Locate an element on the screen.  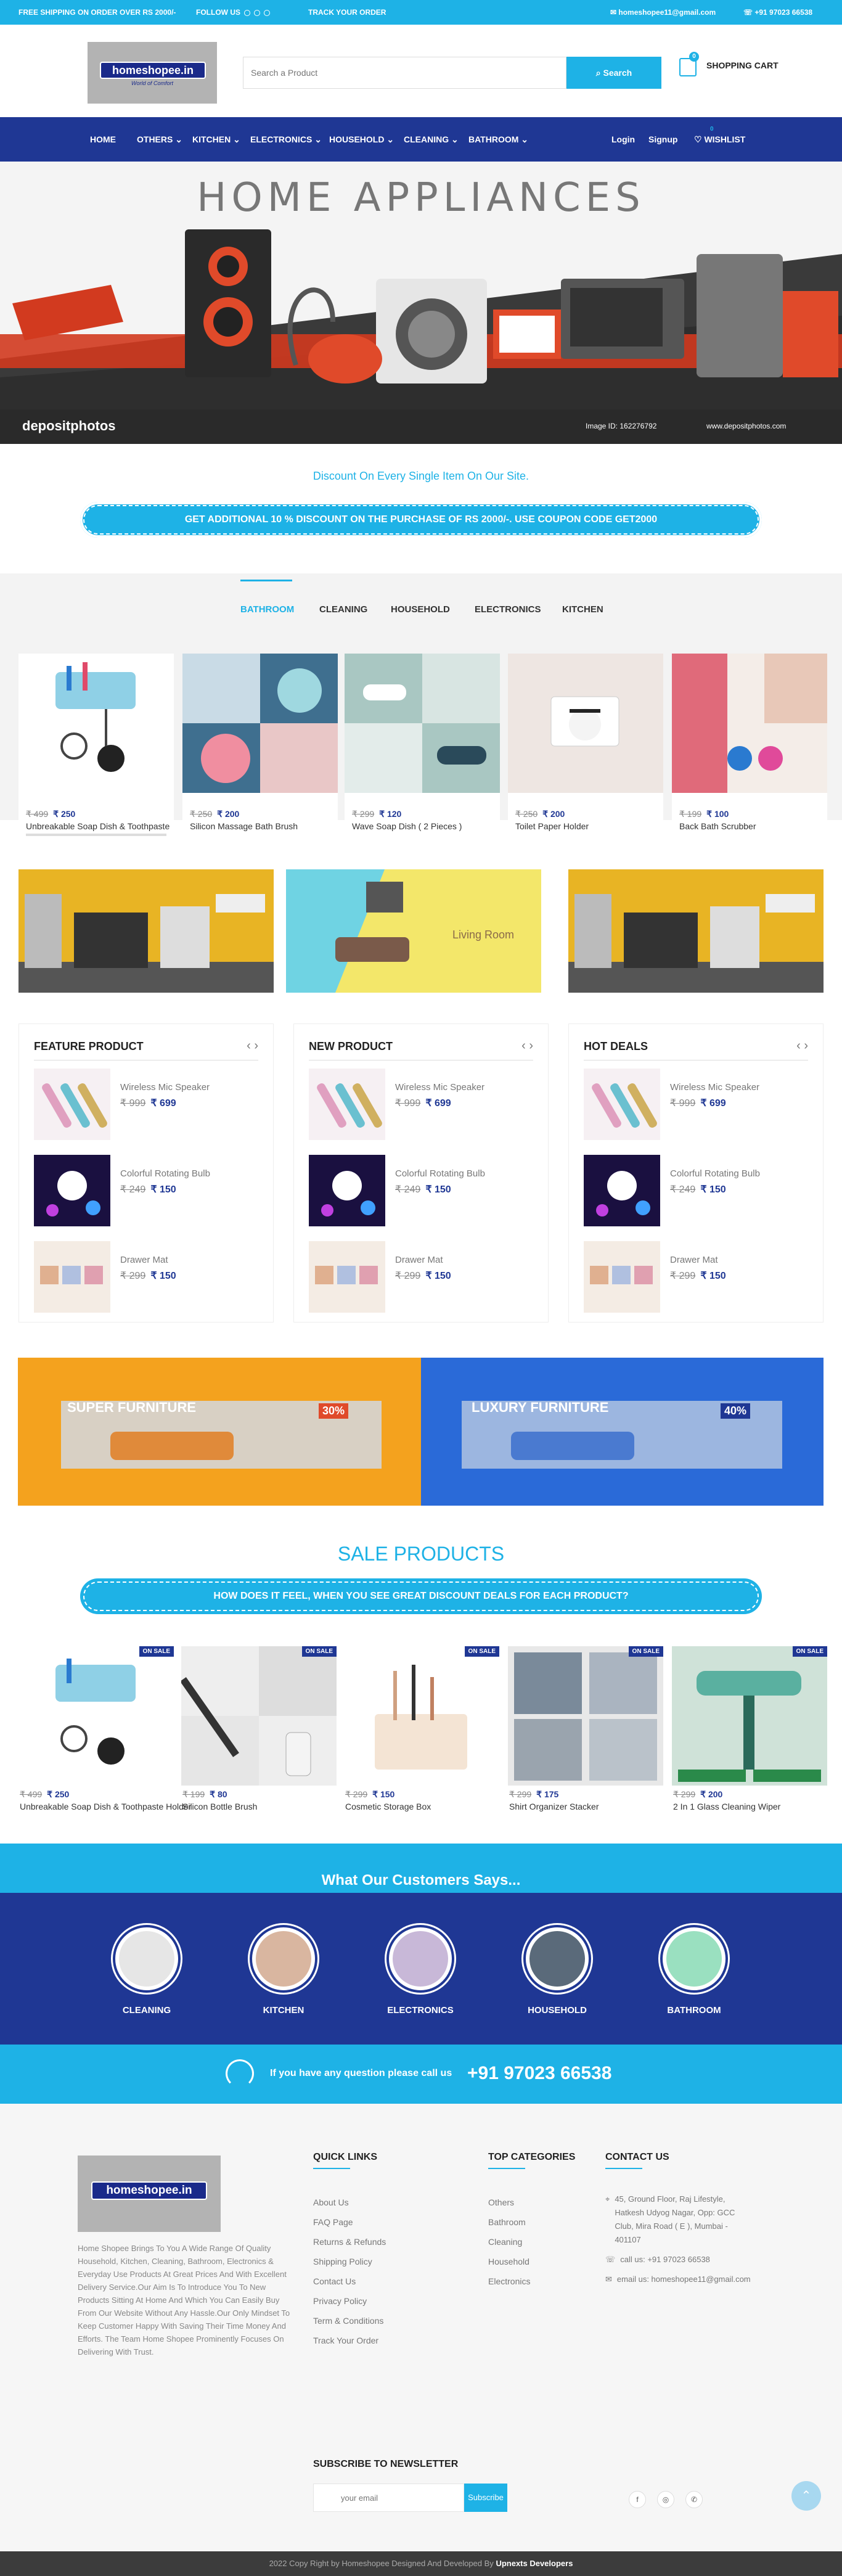
quick-link: Term & Conditions is located at coordinates (350, 2321).